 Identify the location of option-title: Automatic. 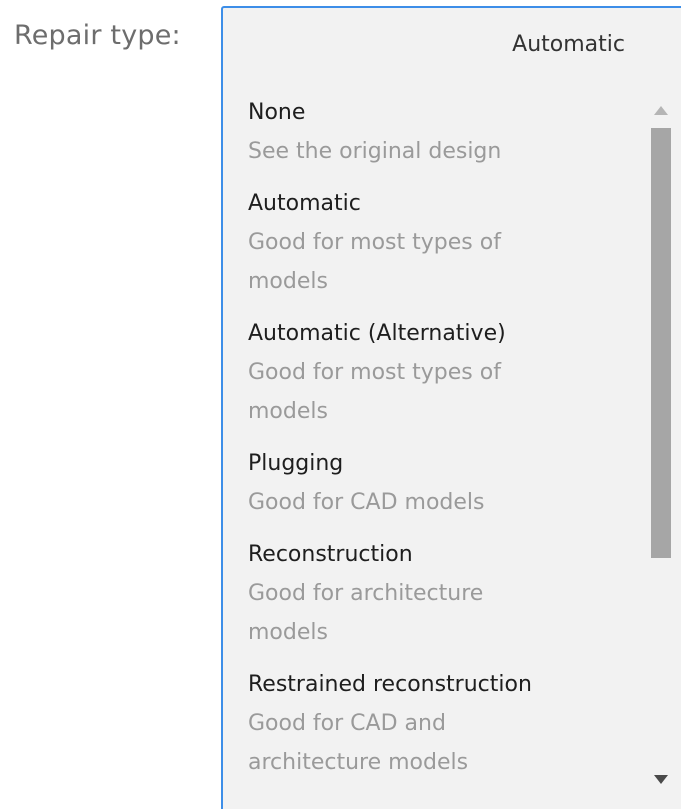
(304, 203).